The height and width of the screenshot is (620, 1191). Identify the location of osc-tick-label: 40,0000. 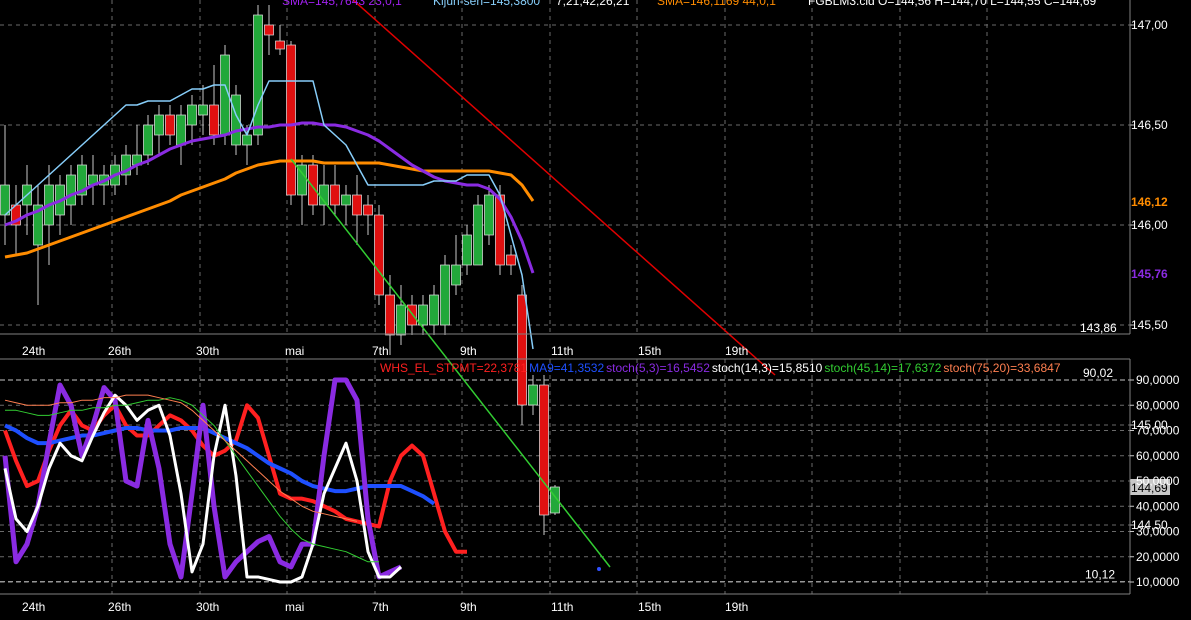
(1158, 506).